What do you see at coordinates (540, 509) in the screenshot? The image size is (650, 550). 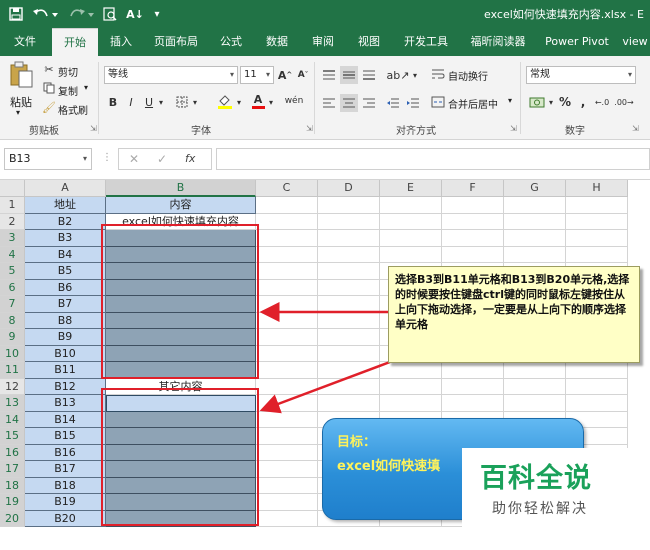 I see `watermark-subtitle: 助你轻松解决` at bounding box center [540, 509].